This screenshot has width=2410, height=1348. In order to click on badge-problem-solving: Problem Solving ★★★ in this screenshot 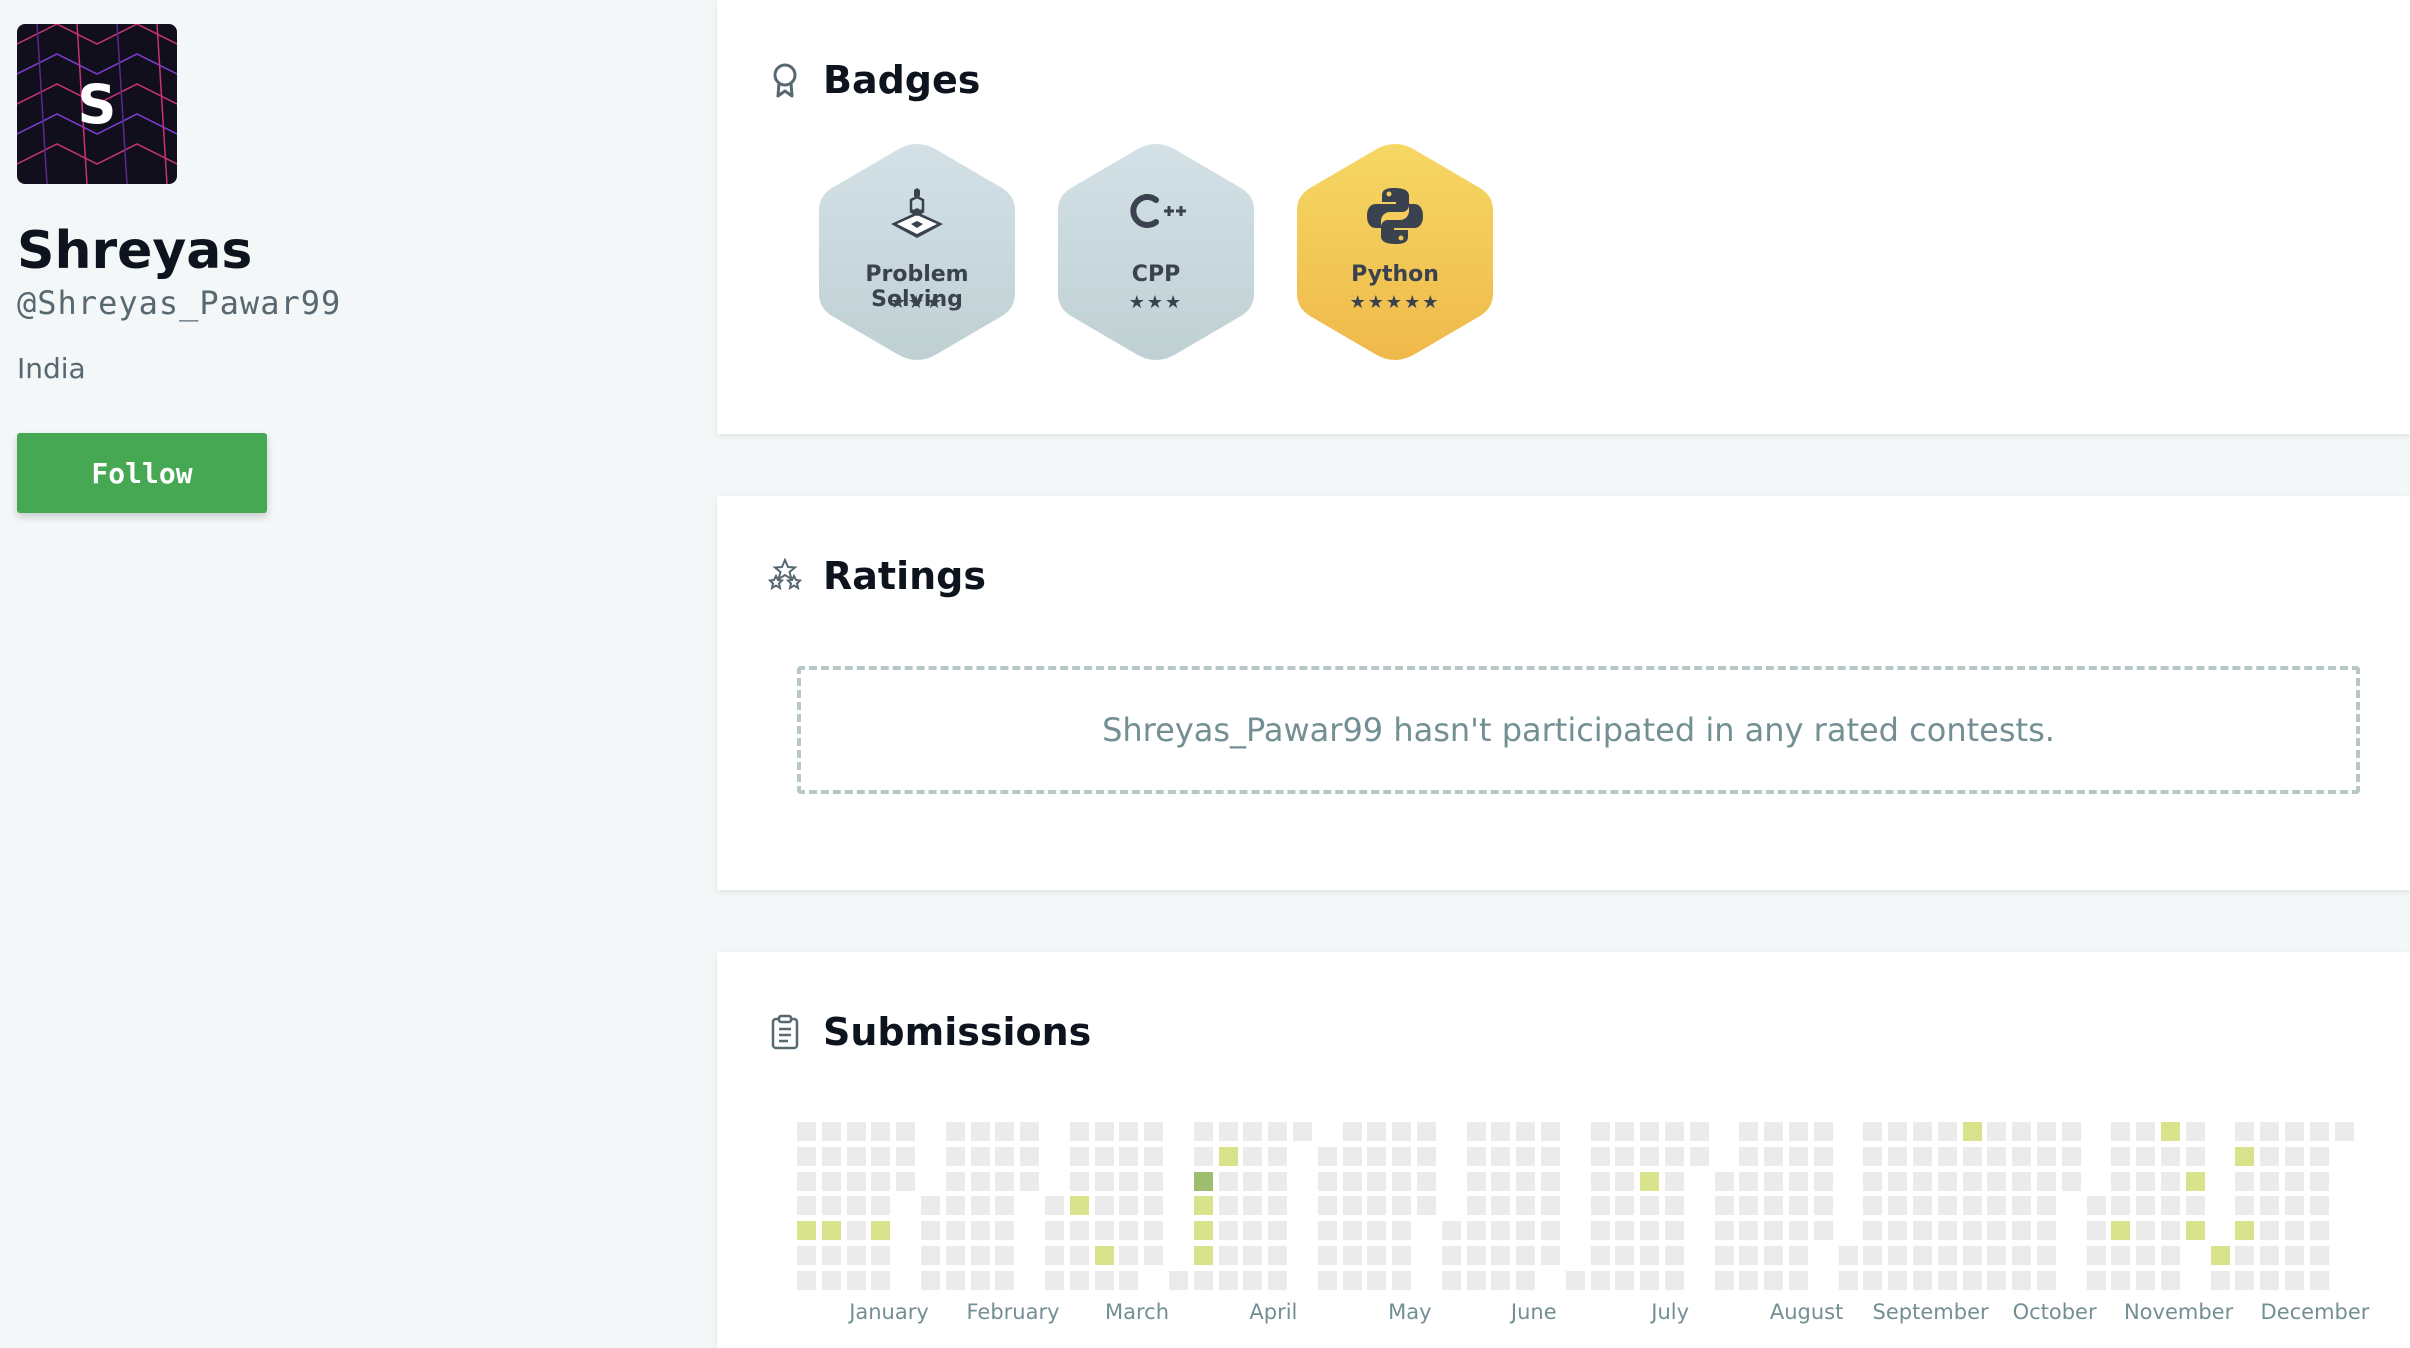, I will do `click(917, 252)`.